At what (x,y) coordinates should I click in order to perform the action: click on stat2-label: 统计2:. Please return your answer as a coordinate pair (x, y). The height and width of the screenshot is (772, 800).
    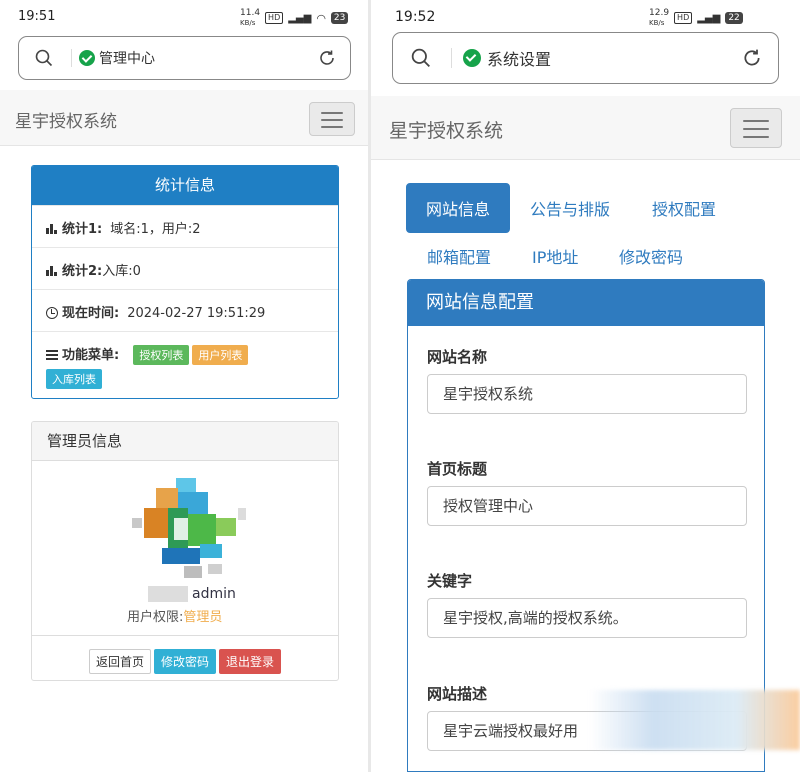
    Looking at the image, I should click on (82, 271).